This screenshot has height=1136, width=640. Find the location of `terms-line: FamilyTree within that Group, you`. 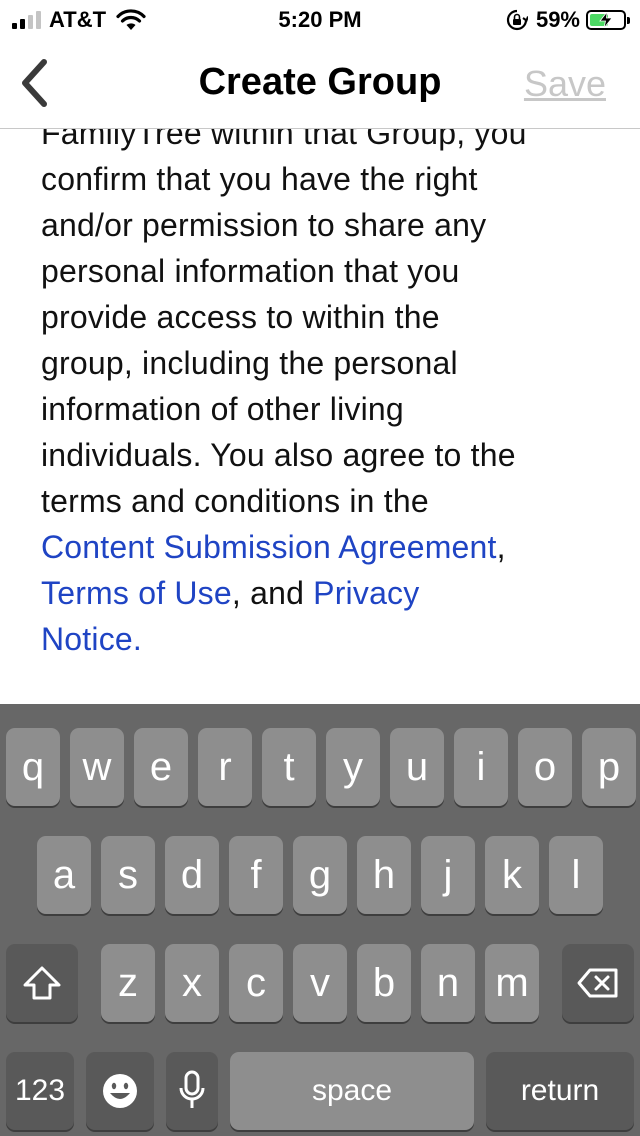

terms-line: FamilyTree within that Group, you is located at coordinates (284, 140).